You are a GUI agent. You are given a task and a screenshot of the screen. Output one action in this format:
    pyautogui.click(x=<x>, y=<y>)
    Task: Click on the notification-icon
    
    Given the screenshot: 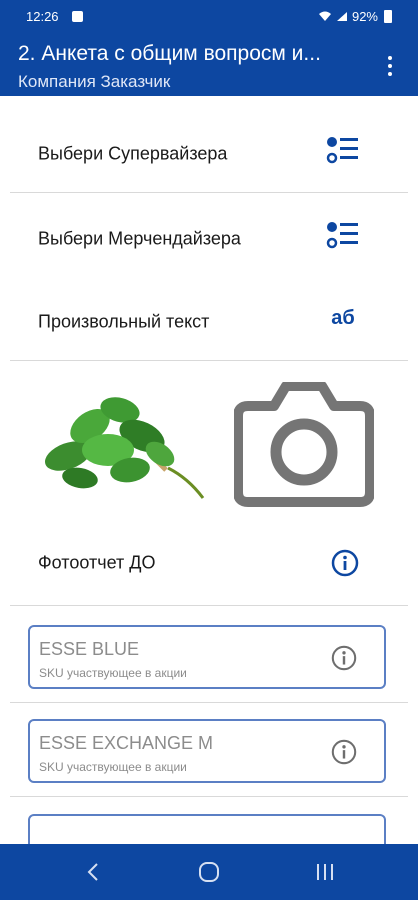 What is the action you would take?
    pyautogui.click(x=77, y=16)
    